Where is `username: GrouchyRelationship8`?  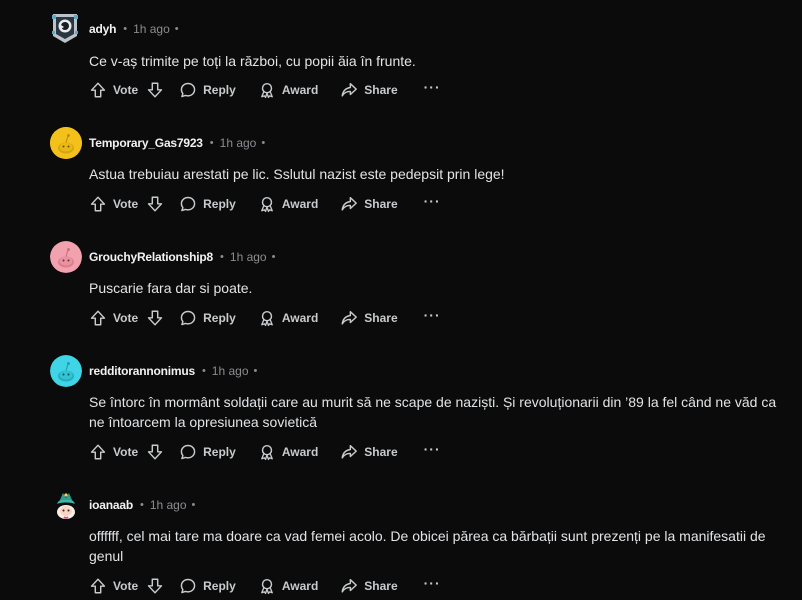
username: GrouchyRelationship8 is located at coordinates (151, 257).